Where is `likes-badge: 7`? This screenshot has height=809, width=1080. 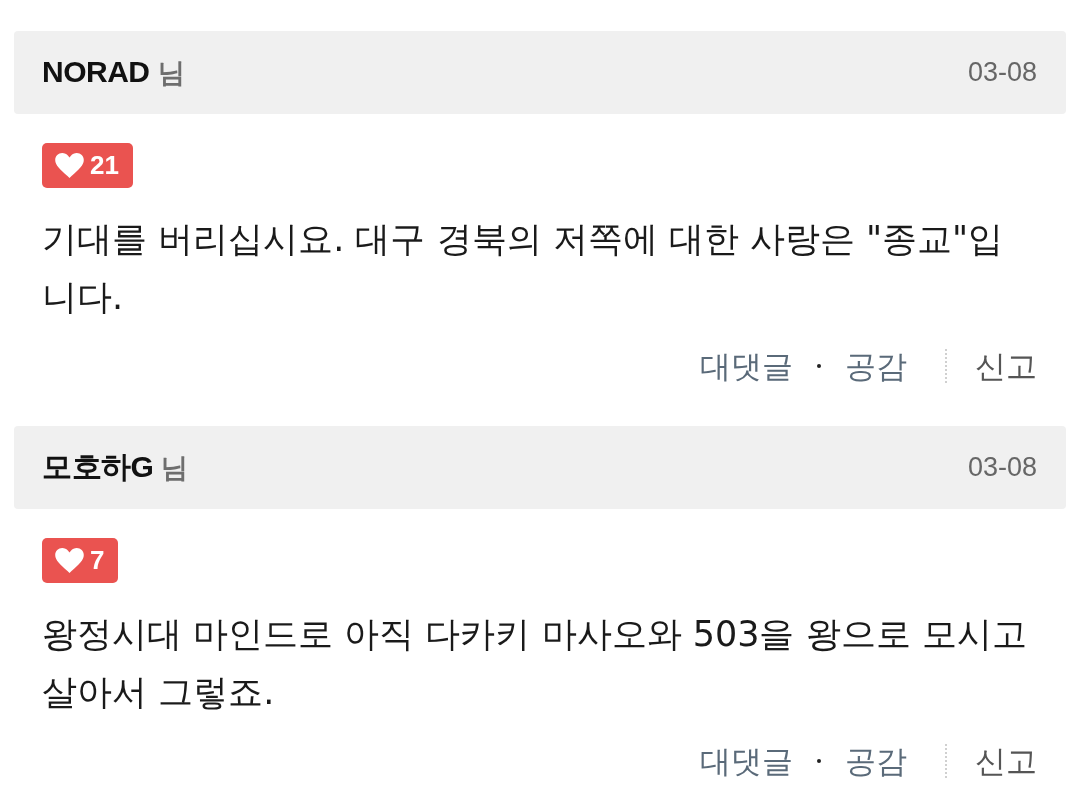
likes-badge: 7 is located at coordinates (80, 560).